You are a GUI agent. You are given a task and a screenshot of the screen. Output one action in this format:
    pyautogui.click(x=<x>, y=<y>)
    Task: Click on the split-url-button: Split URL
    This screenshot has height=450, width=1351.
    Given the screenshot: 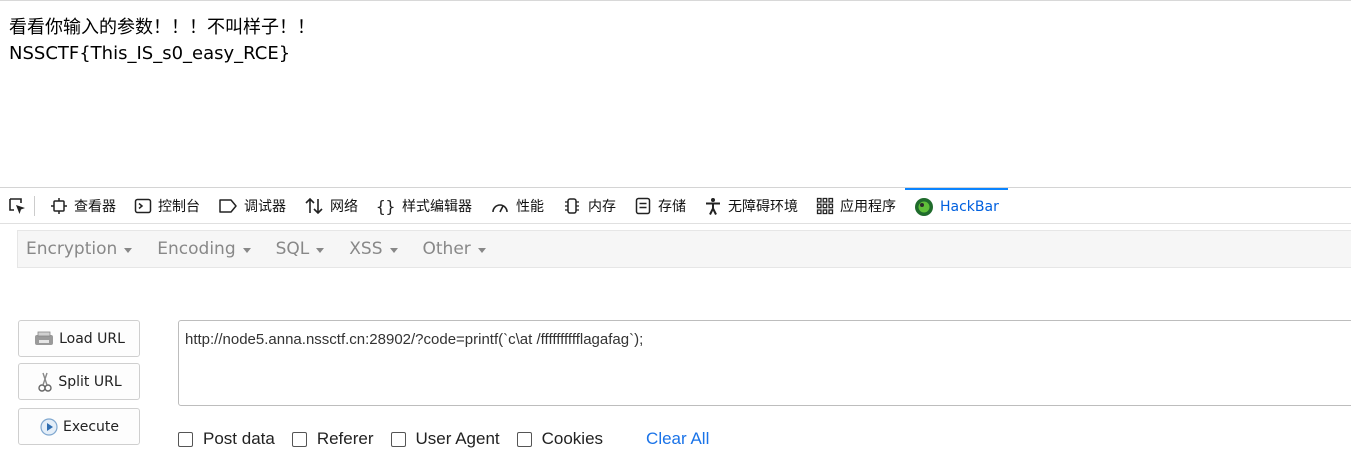 What is the action you would take?
    pyautogui.click(x=79, y=381)
    